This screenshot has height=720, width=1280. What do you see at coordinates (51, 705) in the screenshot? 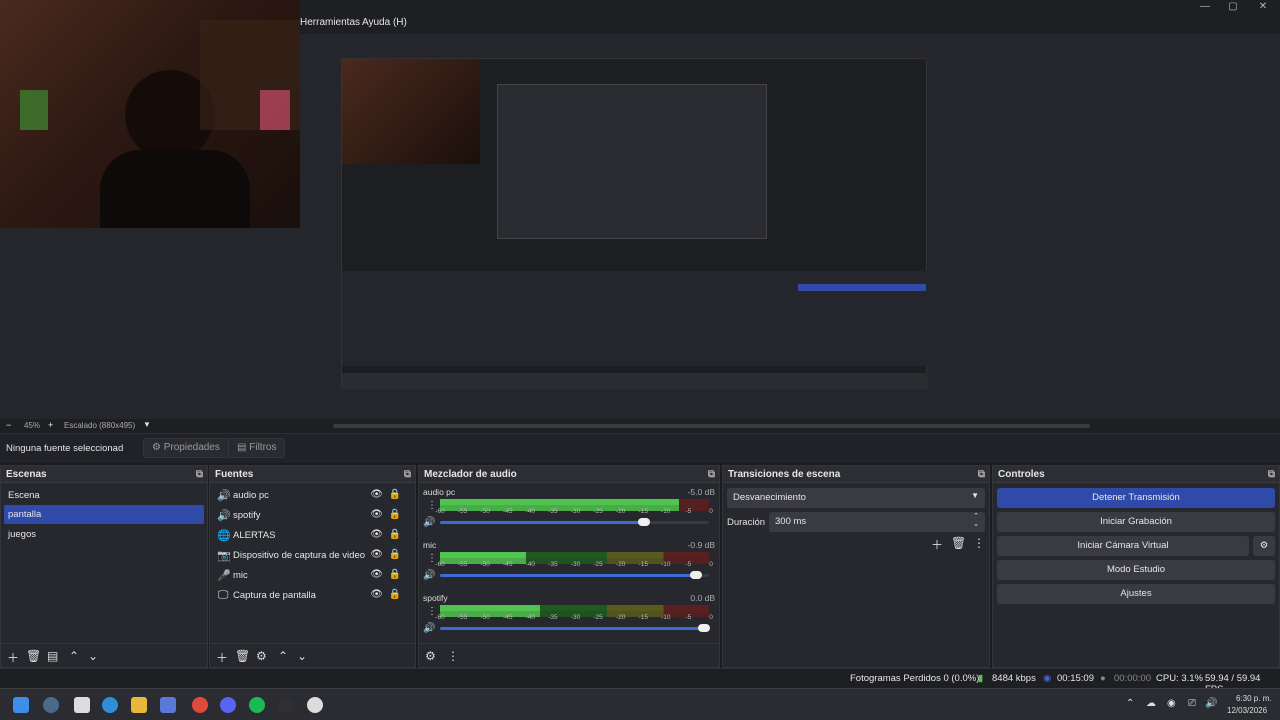
I see `search-icon` at bounding box center [51, 705].